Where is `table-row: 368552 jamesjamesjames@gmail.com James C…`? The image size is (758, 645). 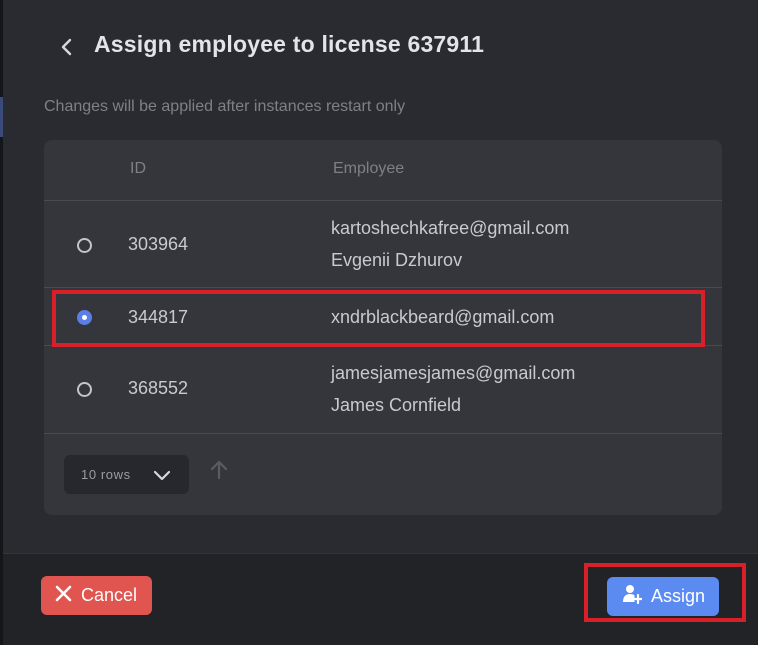
table-row: 368552 jamesjamesjames@gmail.com James C… is located at coordinates (383, 390).